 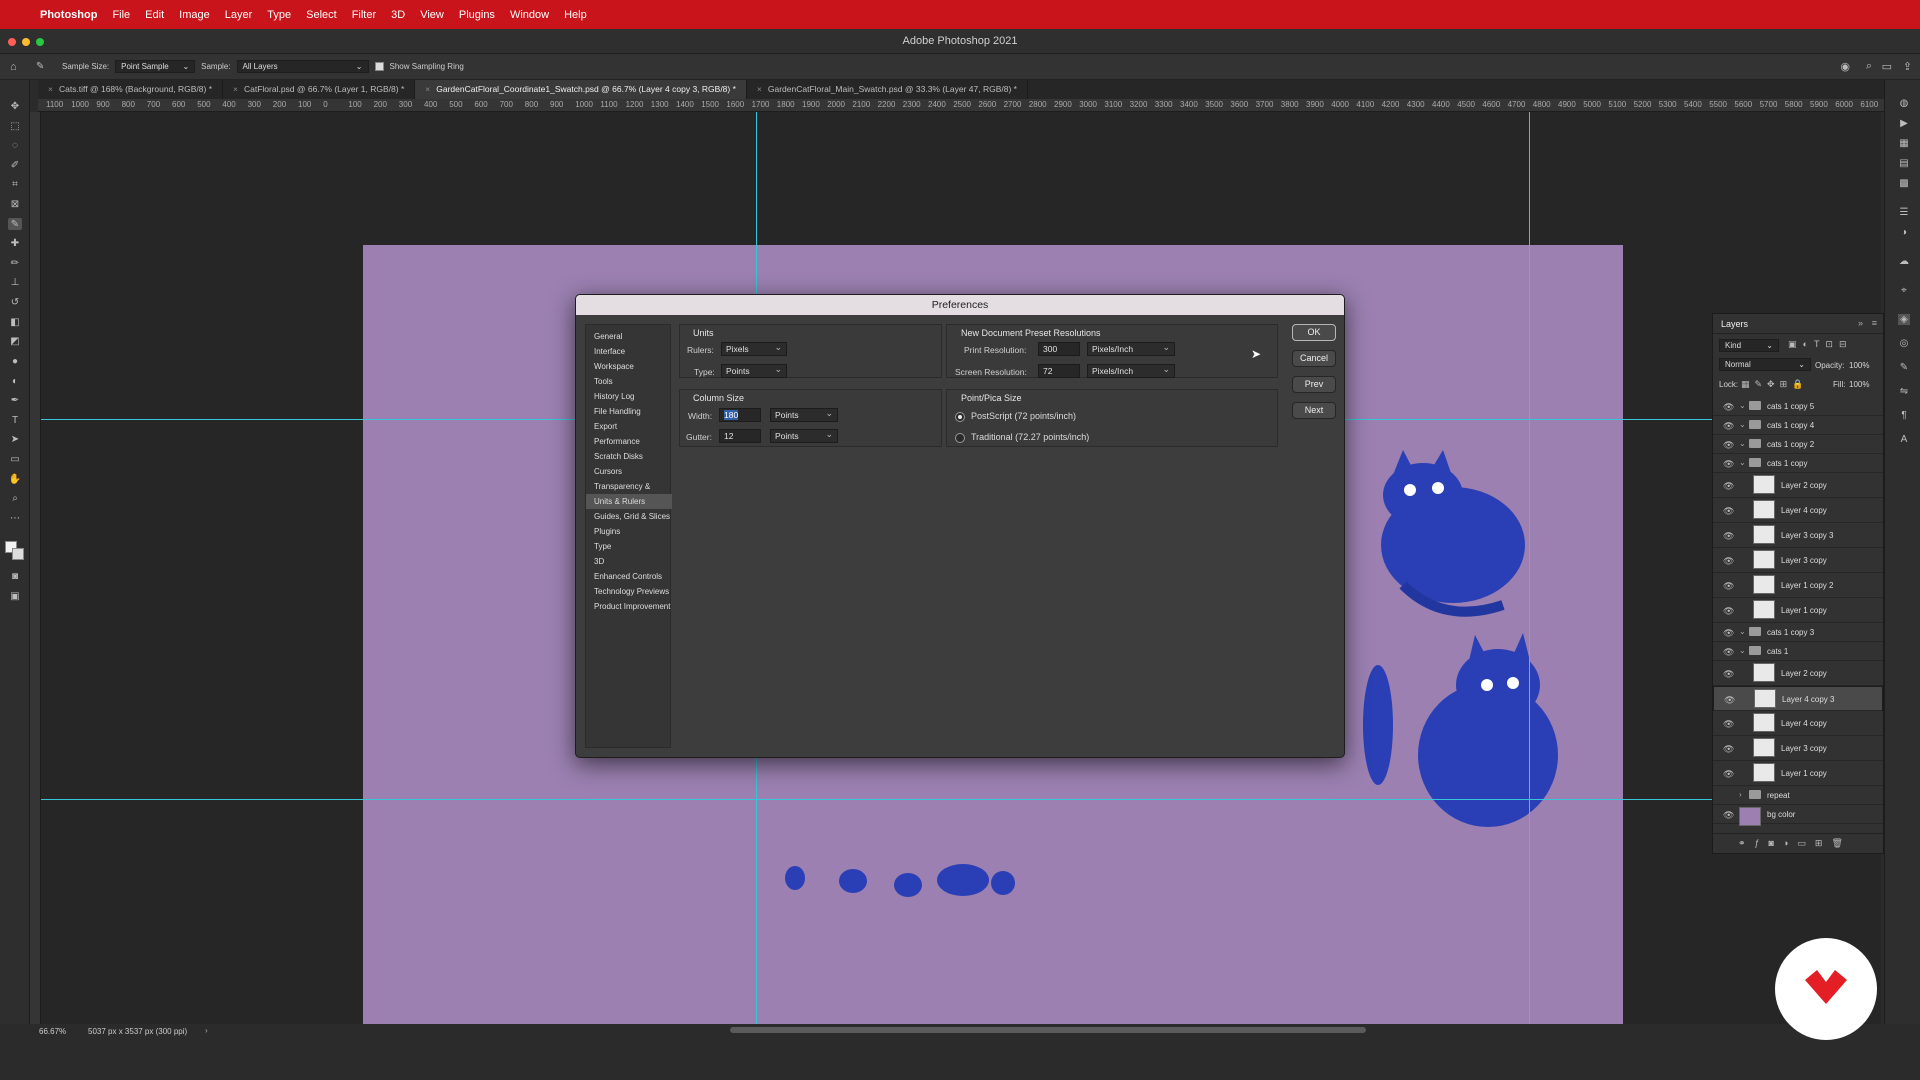 What do you see at coordinates (15, 243) in the screenshot?
I see `healing-brush-tool-icon: ✚` at bounding box center [15, 243].